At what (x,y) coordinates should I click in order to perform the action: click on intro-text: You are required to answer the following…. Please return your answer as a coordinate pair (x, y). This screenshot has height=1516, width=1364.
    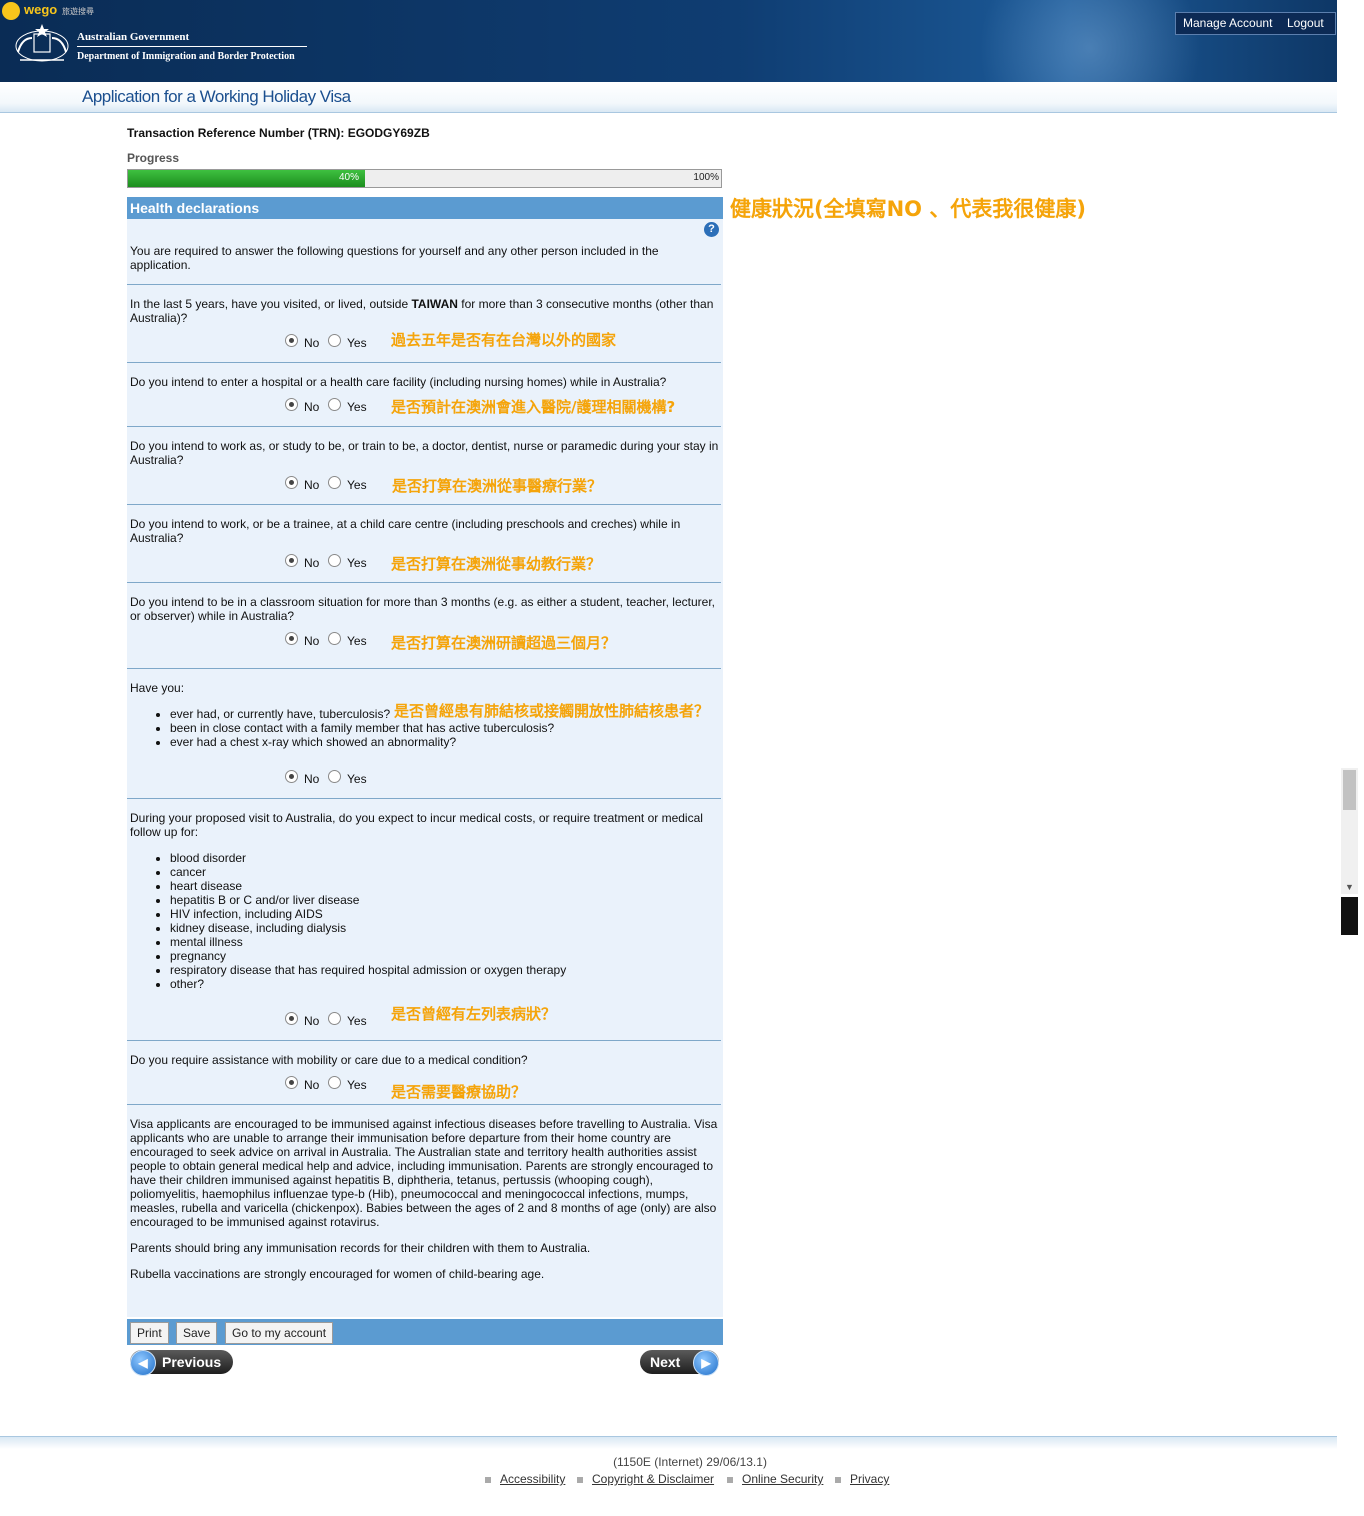
    Looking at the image, I should click on (394, 258).